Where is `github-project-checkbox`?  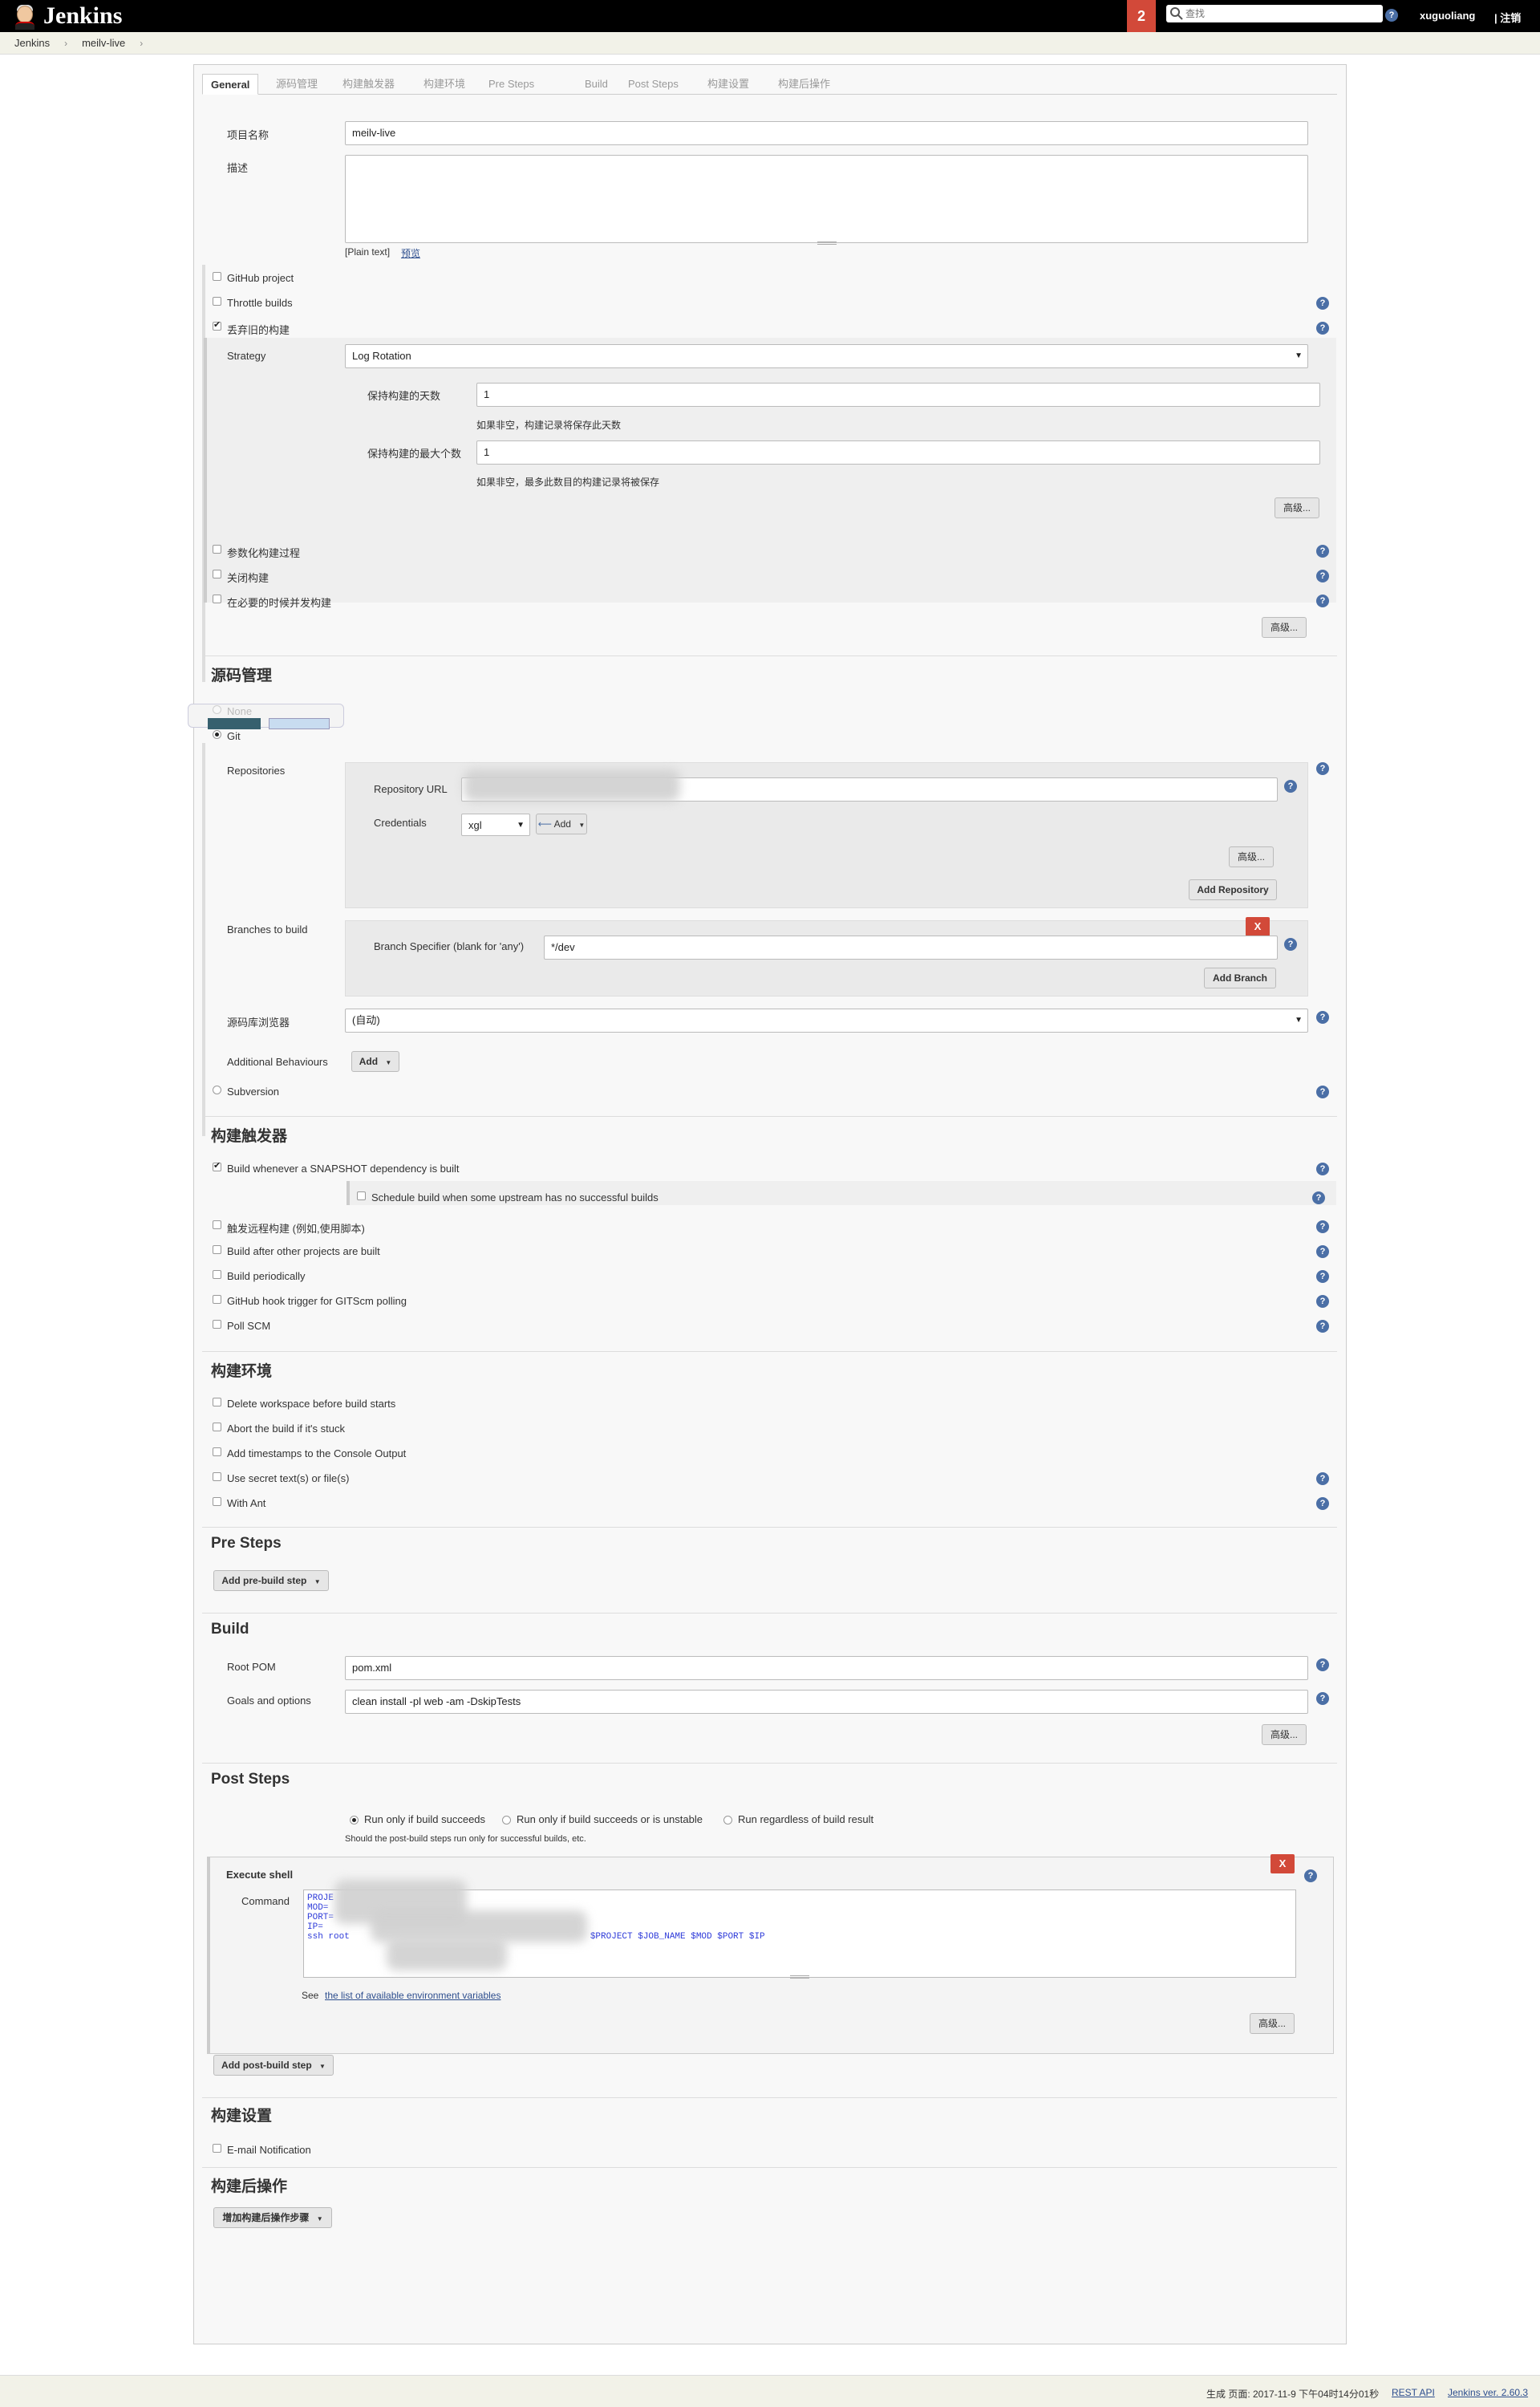 github-project-checkbox is located at coordinates (217, 276).